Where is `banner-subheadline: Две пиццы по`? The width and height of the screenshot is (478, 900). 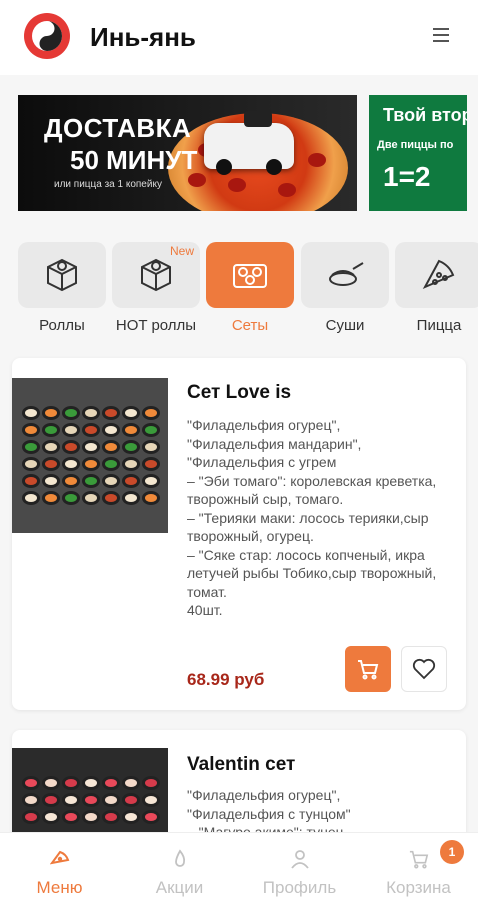 banner-subheadline: Две пиццы по is located at coordinates (415, 145).